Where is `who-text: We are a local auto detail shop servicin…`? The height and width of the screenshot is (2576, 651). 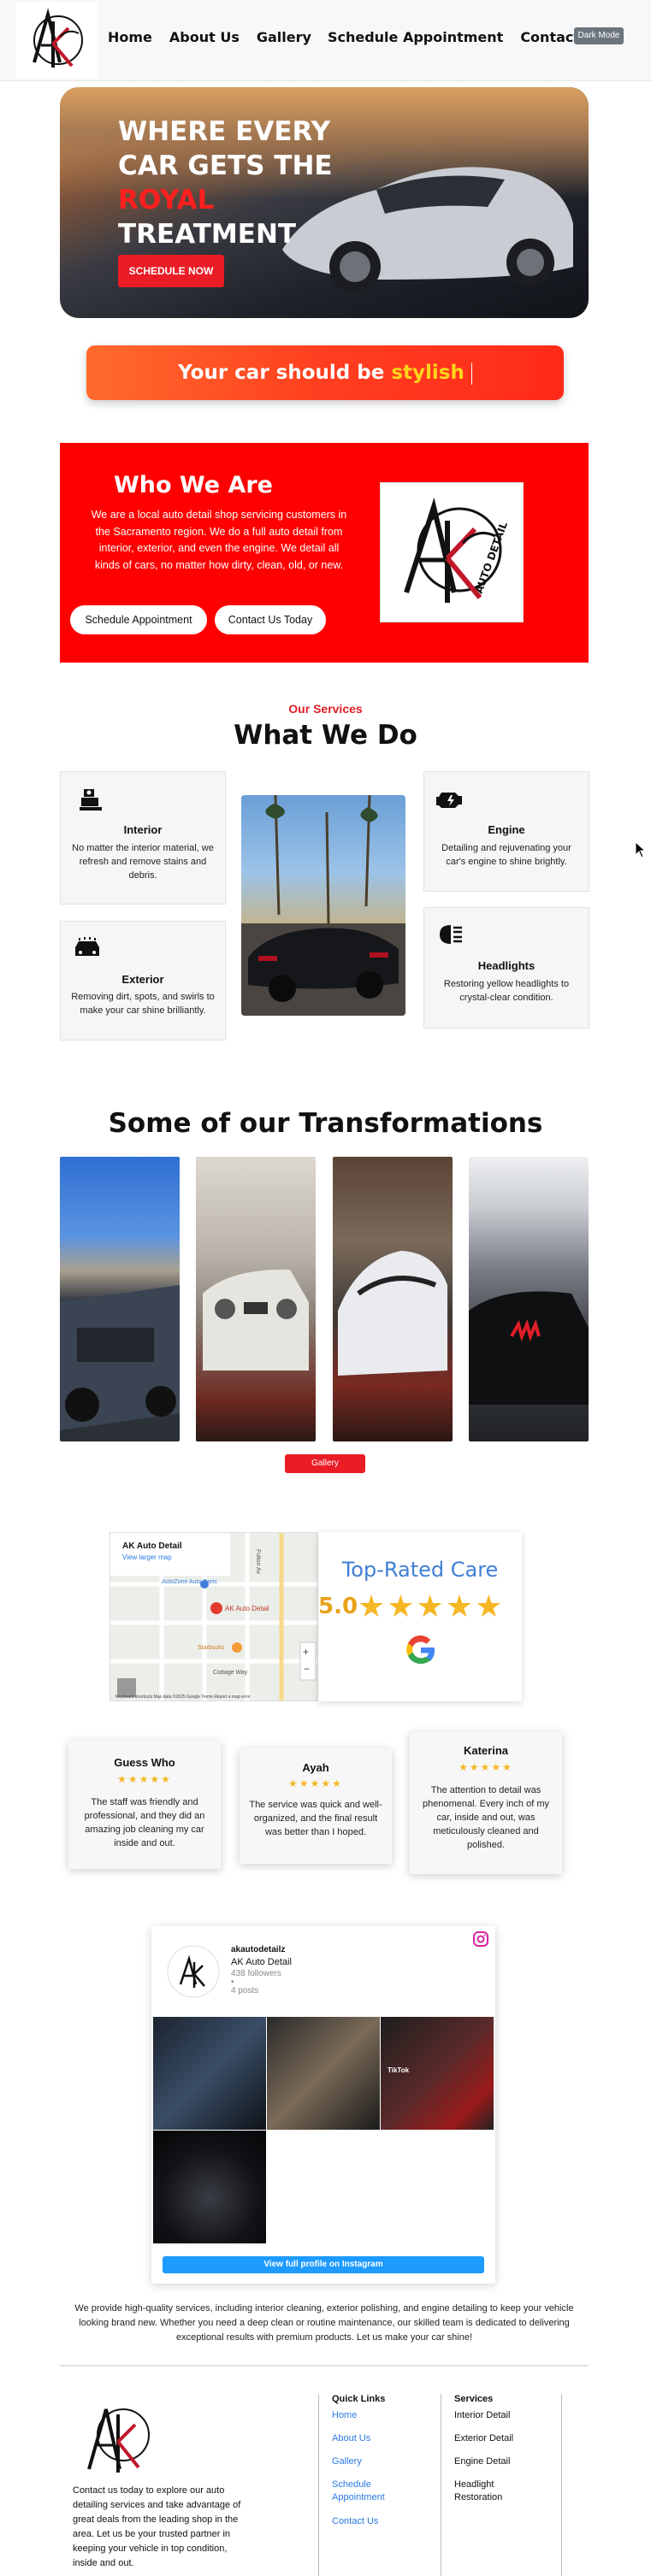
who-text: We are a local auto detail shop servicin… is located at coordinates (219, 540).